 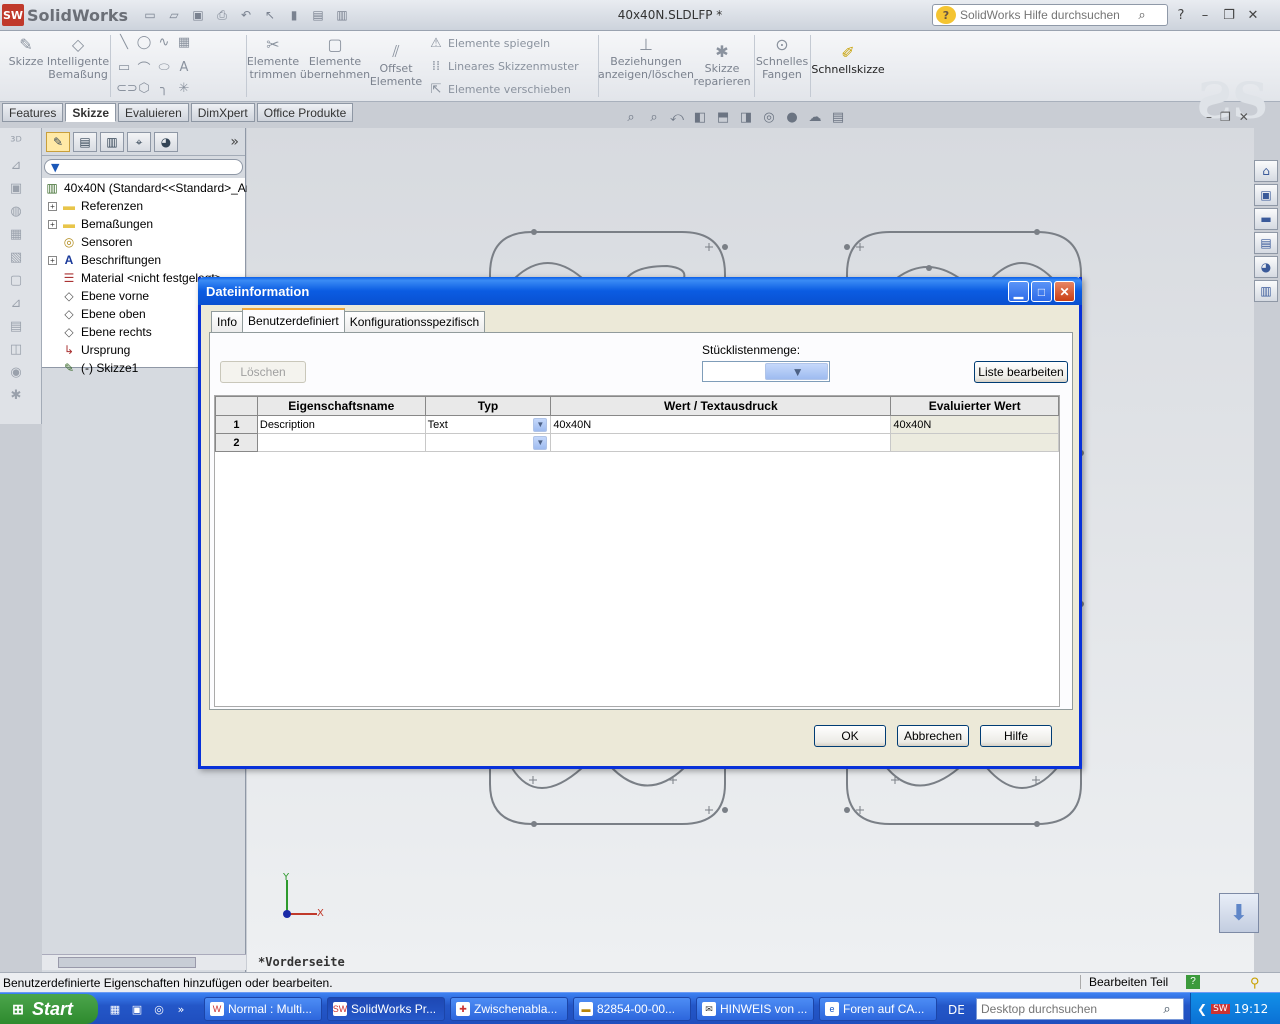 I want to click on tree-root-part: ▥ 40x40N (Standard<<Standard>_An, so click(x=148, y=188).